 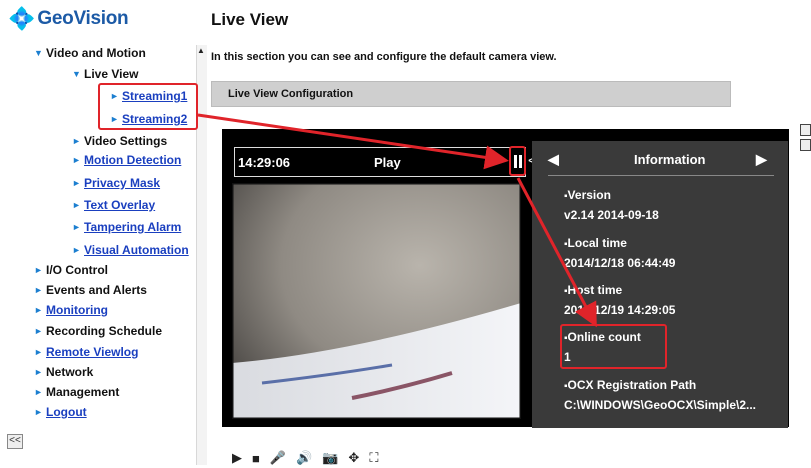 What do you see at coordinates (353, 141) in the screenshot?
I see `arrow-to-pause` at bounding box center [353, 141].